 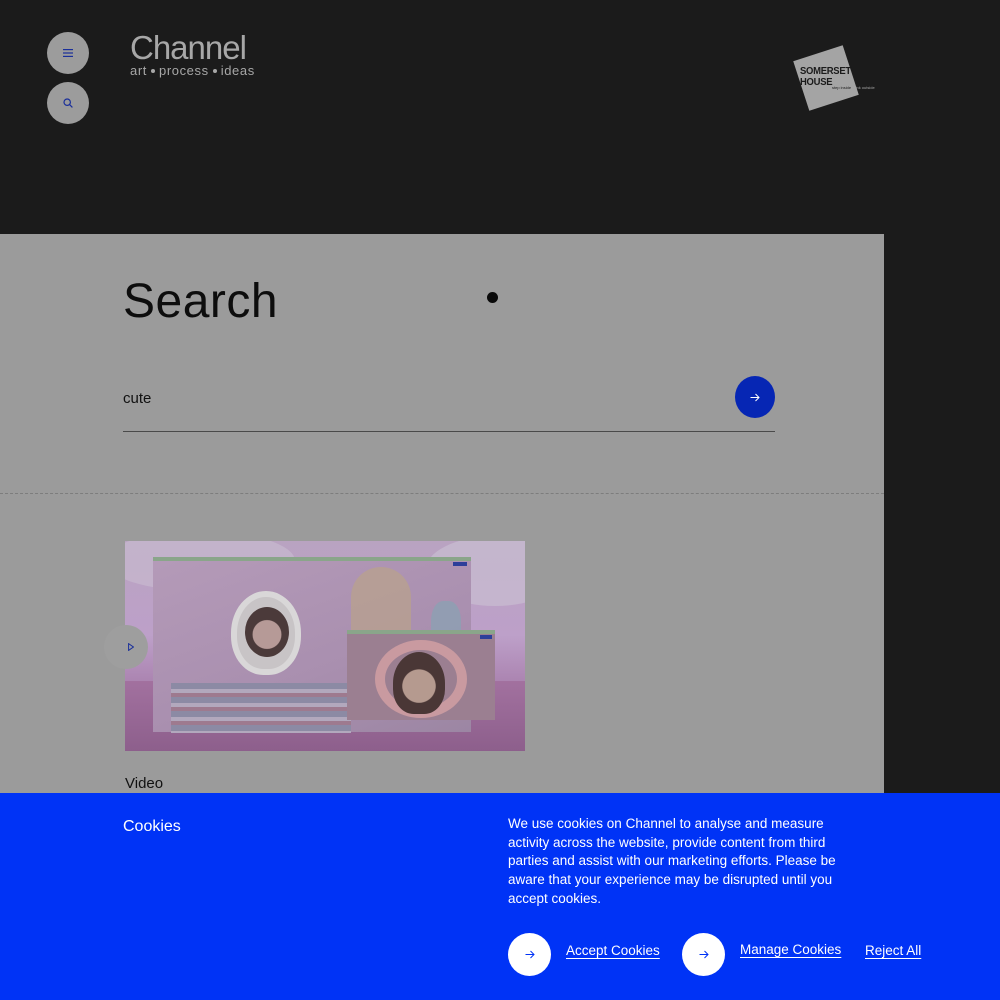 I want to click on accept-cookies-button, so click(x=529, y=954).